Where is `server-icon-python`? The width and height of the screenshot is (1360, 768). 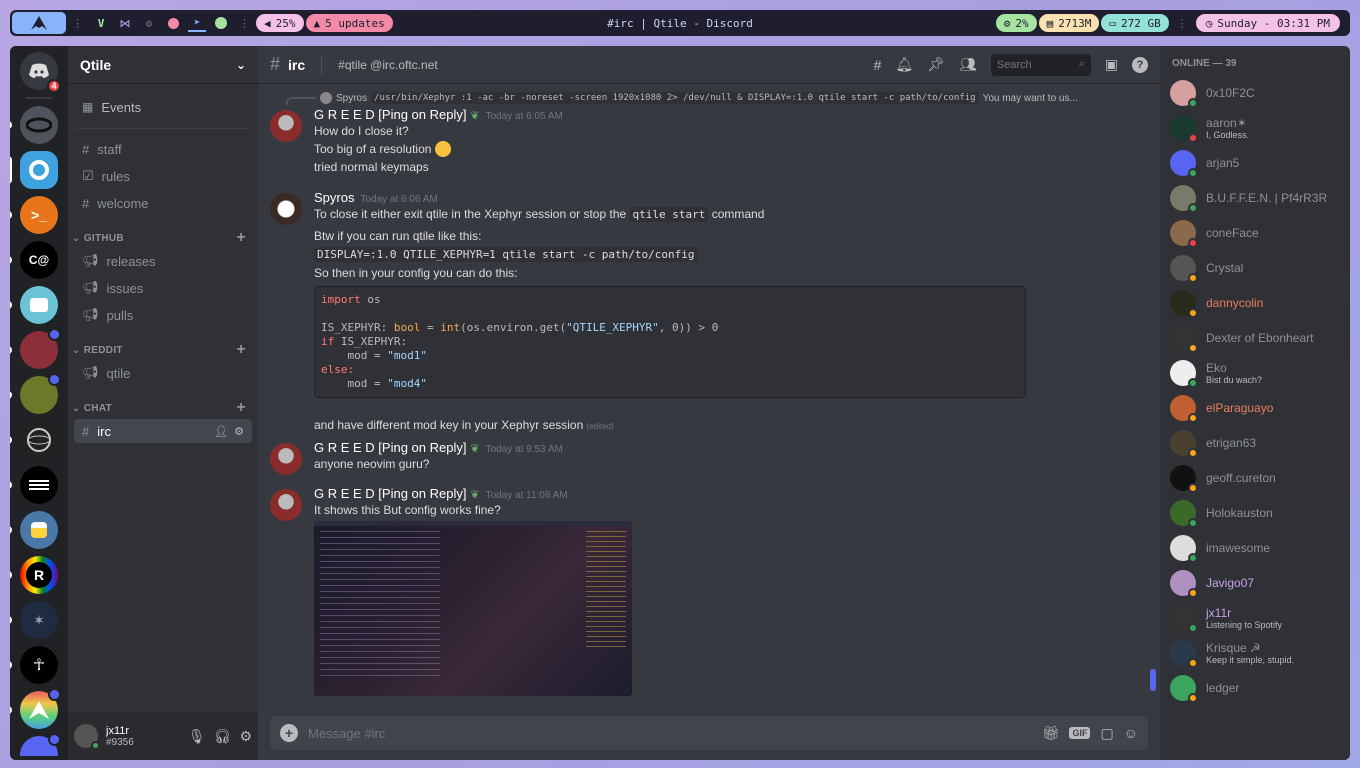 server-icon-python is located at coordinates (34, 530).